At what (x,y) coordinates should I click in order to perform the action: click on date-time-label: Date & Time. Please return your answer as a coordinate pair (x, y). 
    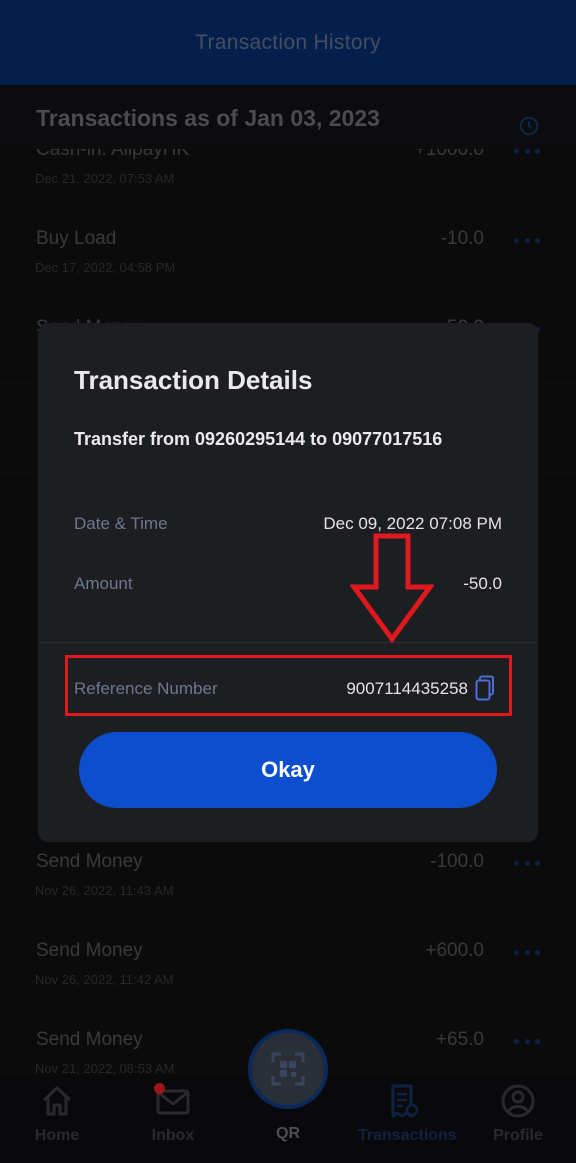
    Looking at the image, I should click on (121, 523).